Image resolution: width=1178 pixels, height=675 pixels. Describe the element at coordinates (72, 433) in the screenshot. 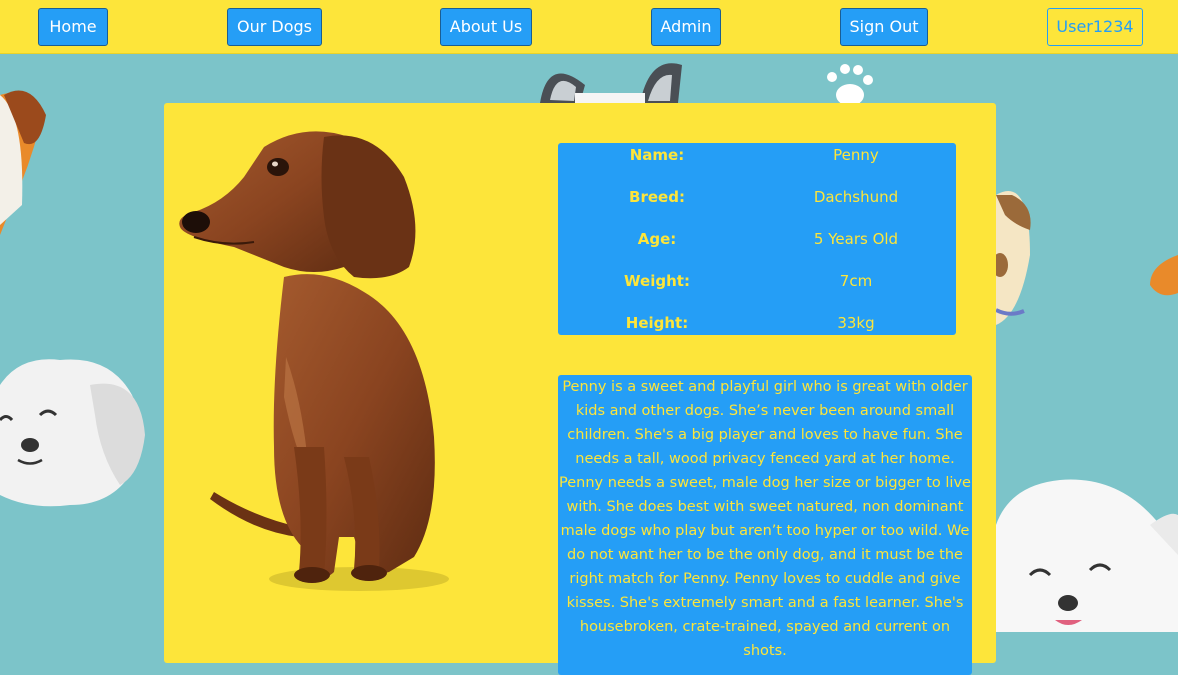

I see `bg-maltese-left` at that location.